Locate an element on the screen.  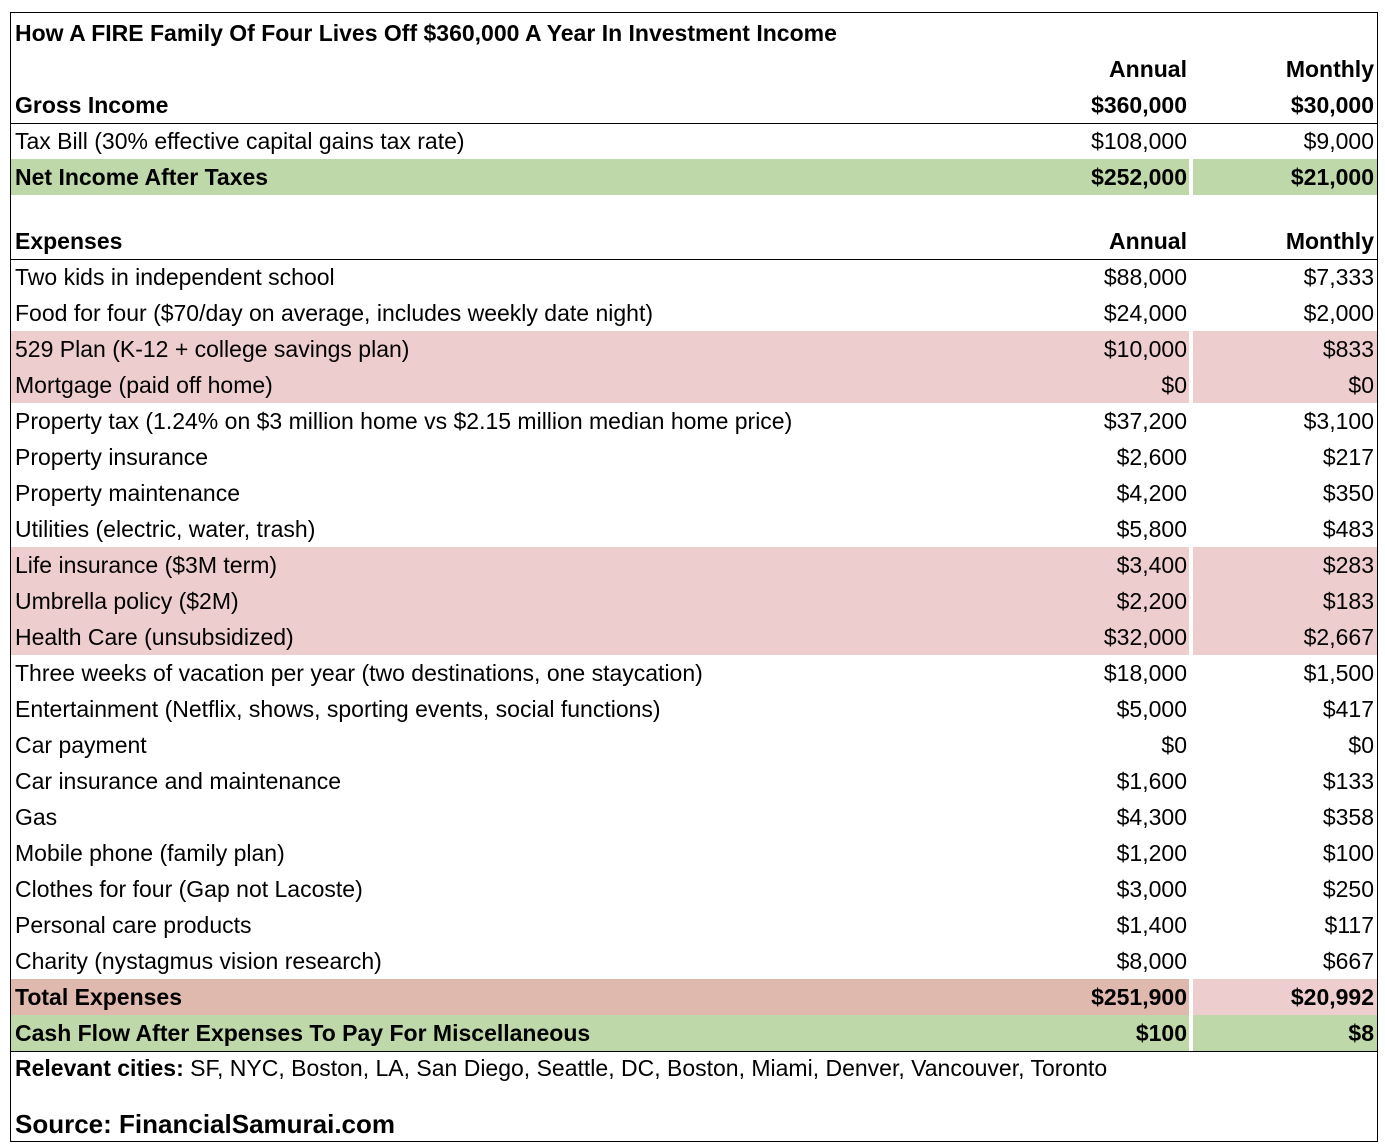
gross-income-monthly: $30,000 is located at coordinates (1332, 105).